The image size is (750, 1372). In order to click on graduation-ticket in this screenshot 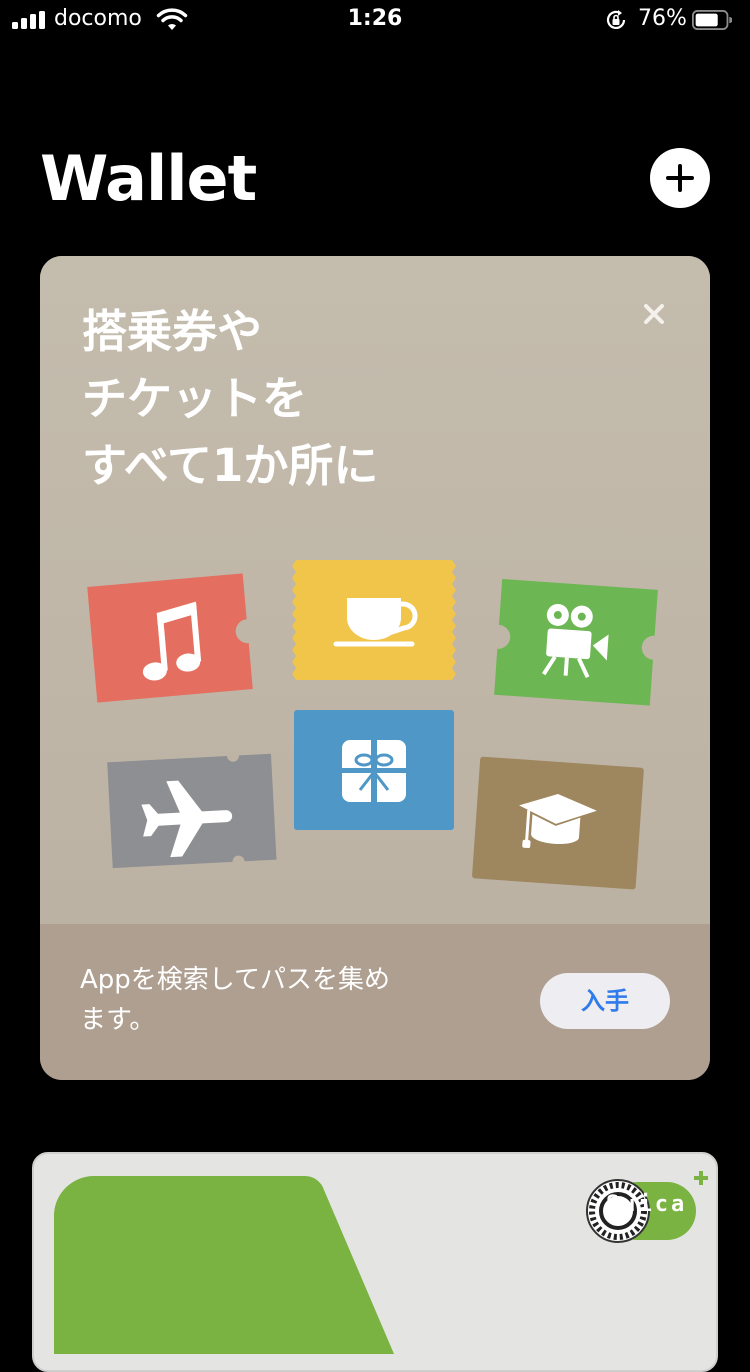, I will do `click(558, 823)`.